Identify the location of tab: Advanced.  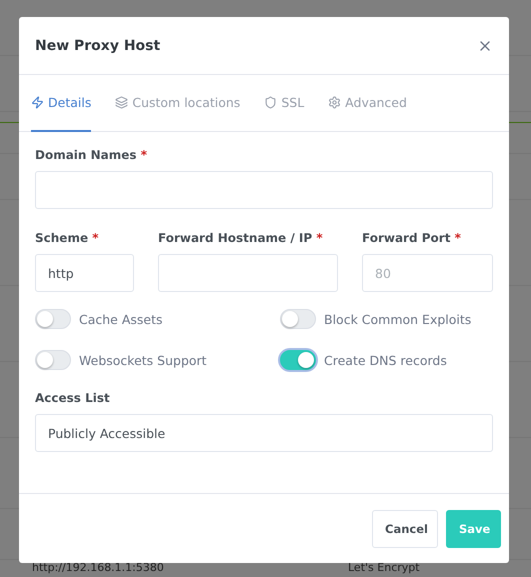
(367, 103).